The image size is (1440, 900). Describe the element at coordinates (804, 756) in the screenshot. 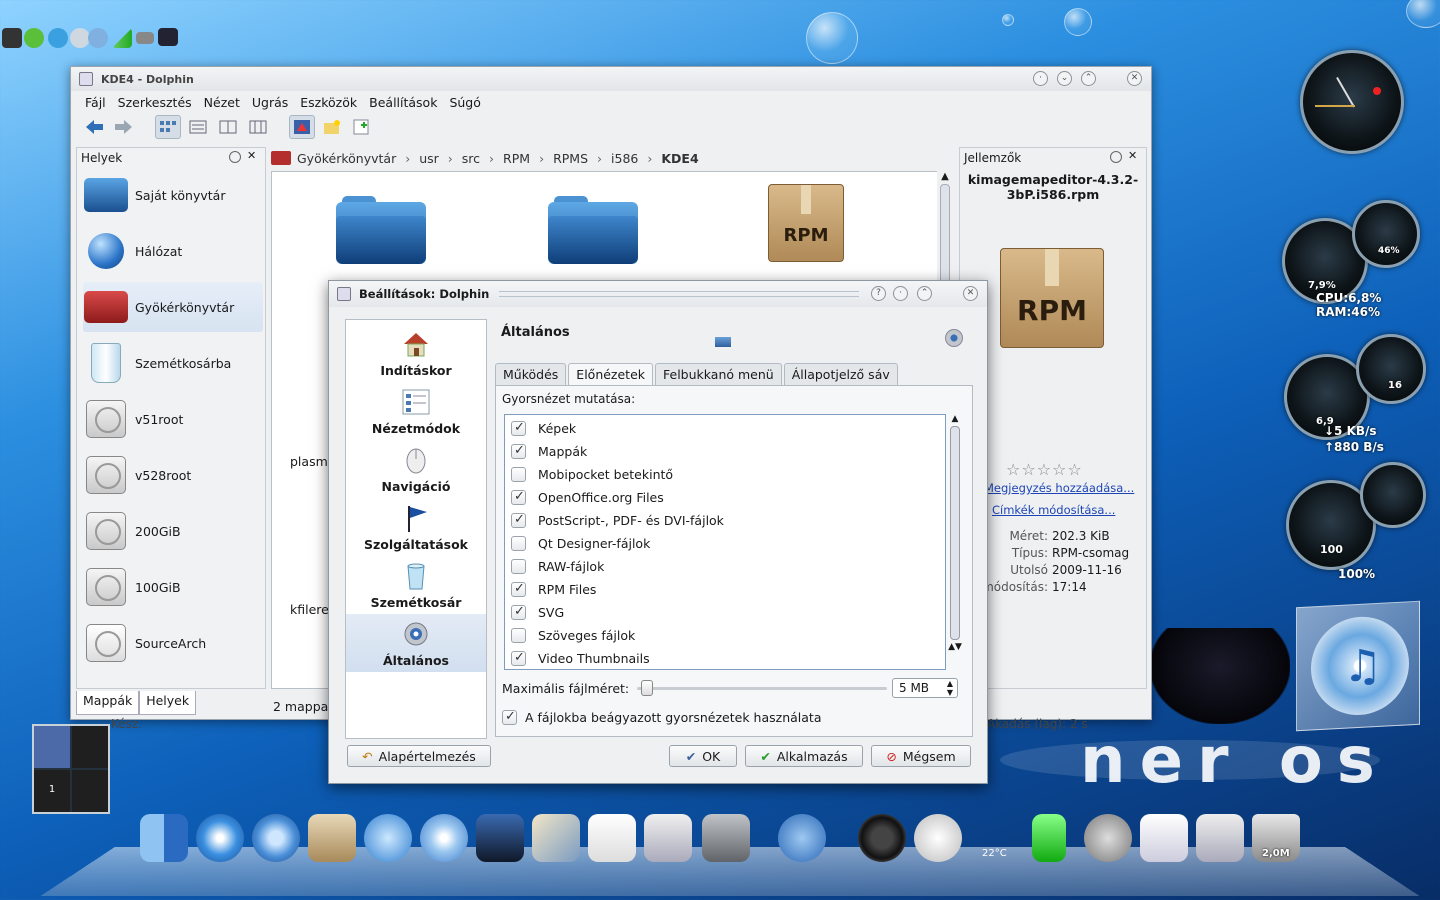

I see `apply-button: ✔ Alkalmazás` at that location.